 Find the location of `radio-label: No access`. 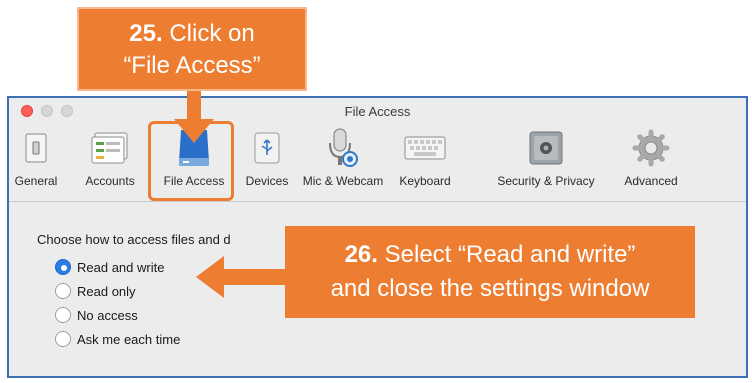

radio-label: No access is located at coordinates (107, 315).